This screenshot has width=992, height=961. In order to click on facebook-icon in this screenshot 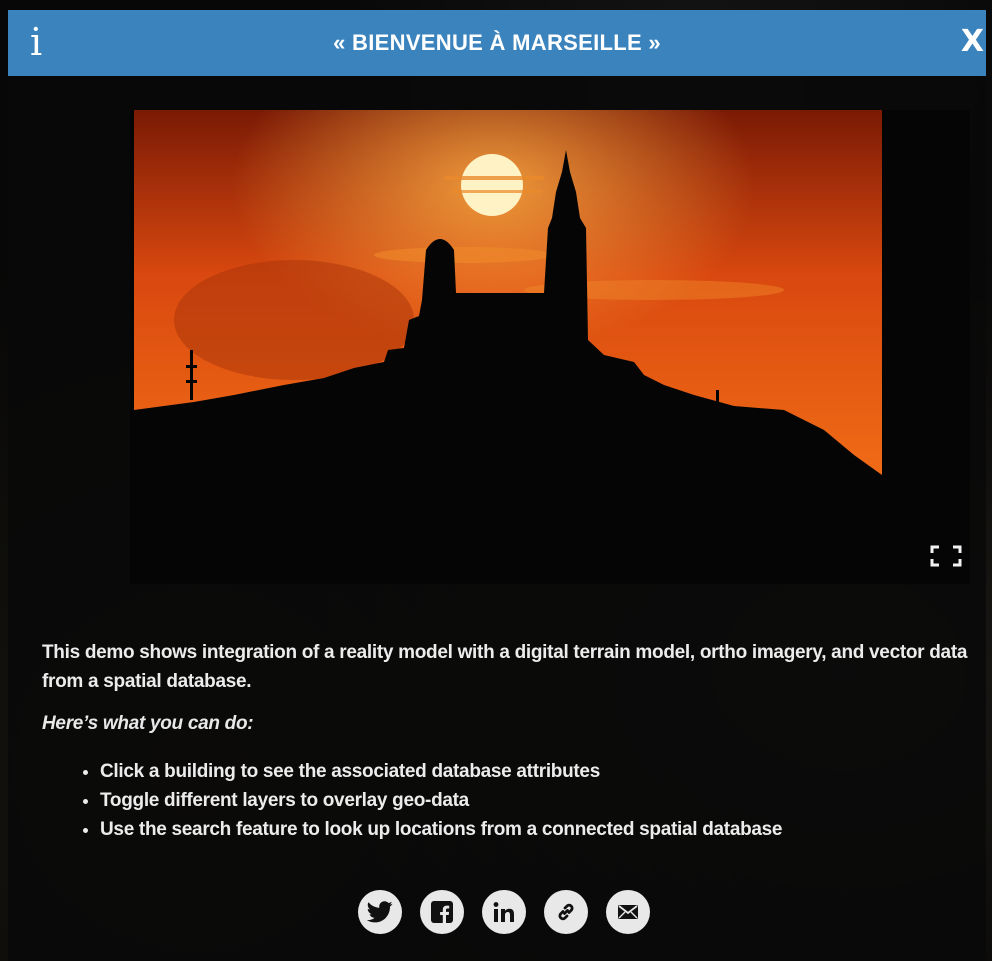, I will do `click(442, 912)`.